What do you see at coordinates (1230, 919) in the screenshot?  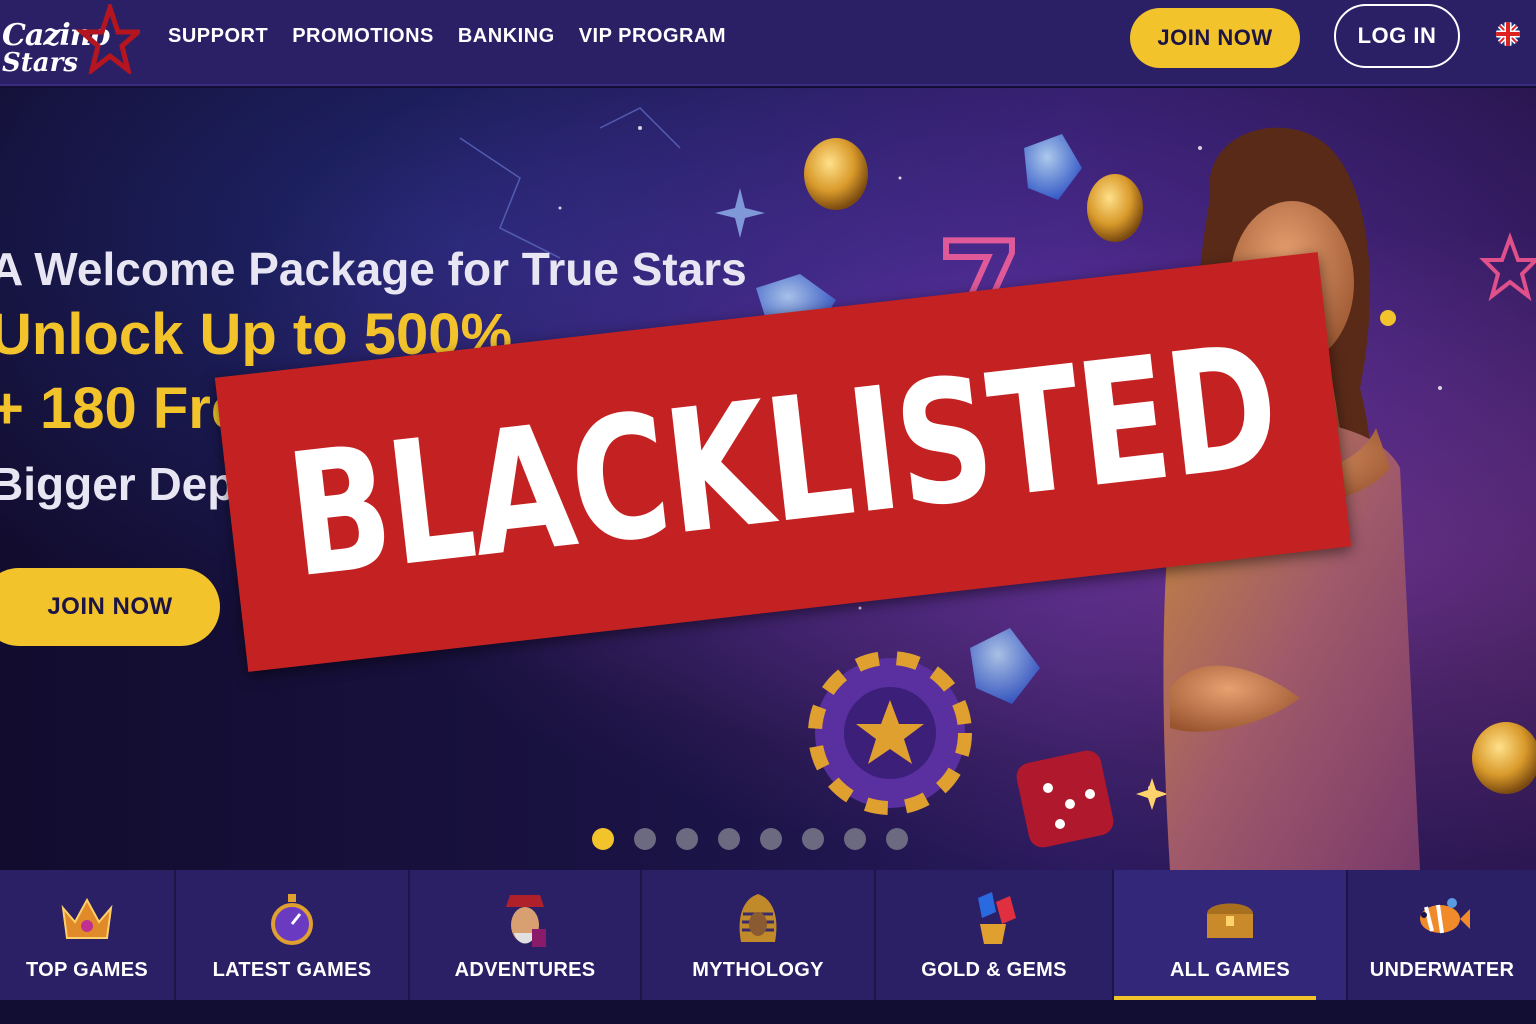 I see `treasure-chest-icon` at bounding box center [1230, 919].